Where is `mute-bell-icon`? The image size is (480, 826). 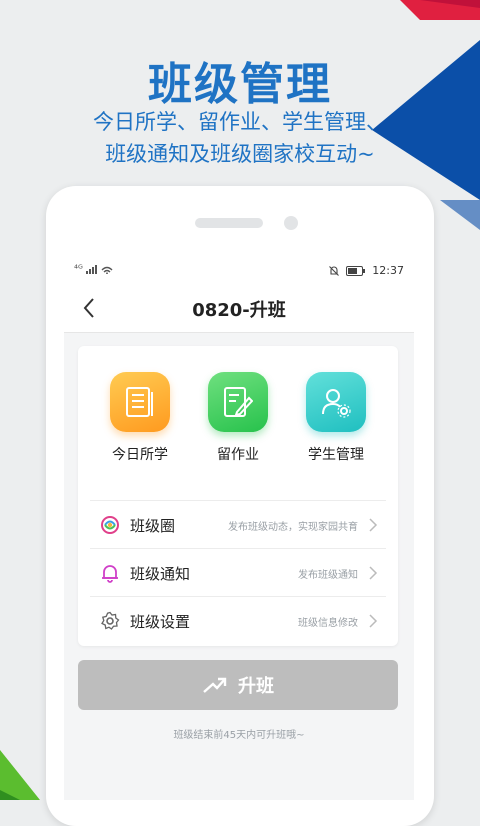
mute-bell-icon is located at coordinates (334, 270).